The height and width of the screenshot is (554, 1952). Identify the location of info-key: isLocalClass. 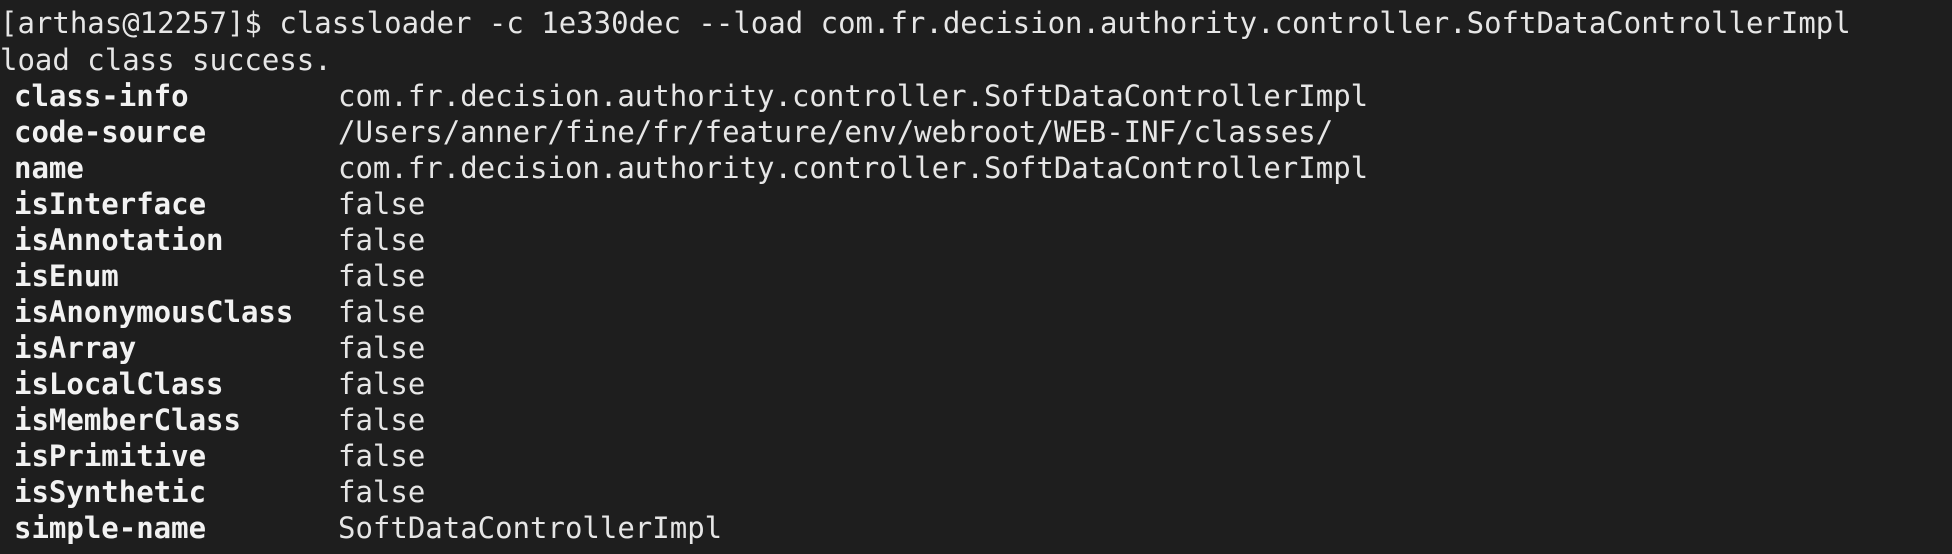
(119, 384).